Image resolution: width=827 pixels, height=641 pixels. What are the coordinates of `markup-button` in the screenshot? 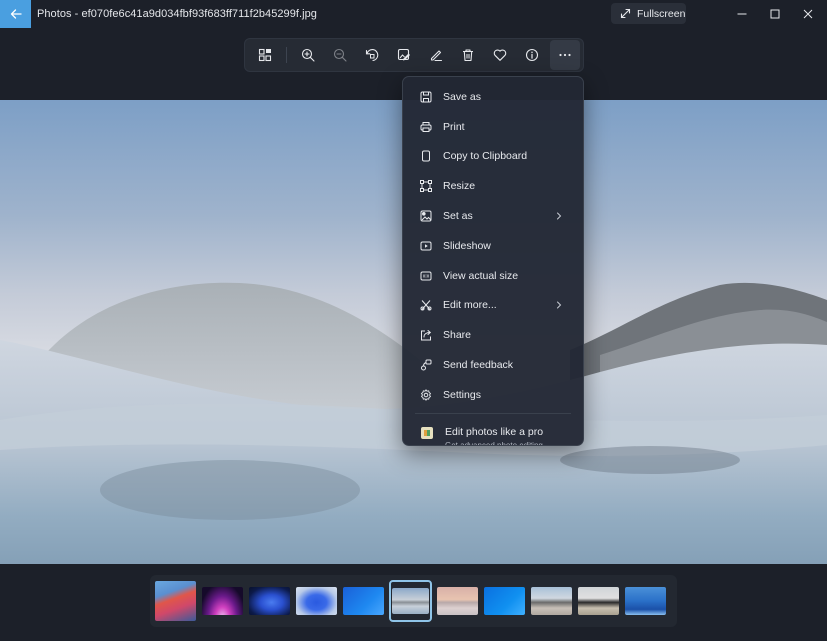 It's located at (436, 55).